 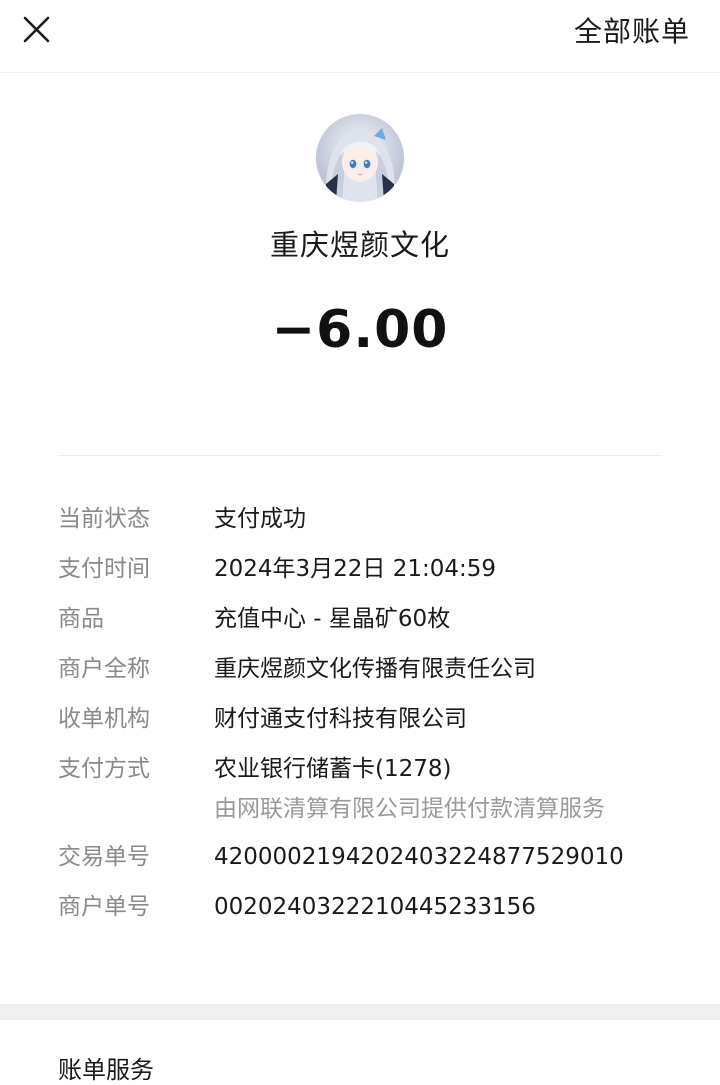 What do you see at coordinates (632, 30) in the screenshot?
I see `all-bills-link: 全部账单` at bounding box center [632, 30].